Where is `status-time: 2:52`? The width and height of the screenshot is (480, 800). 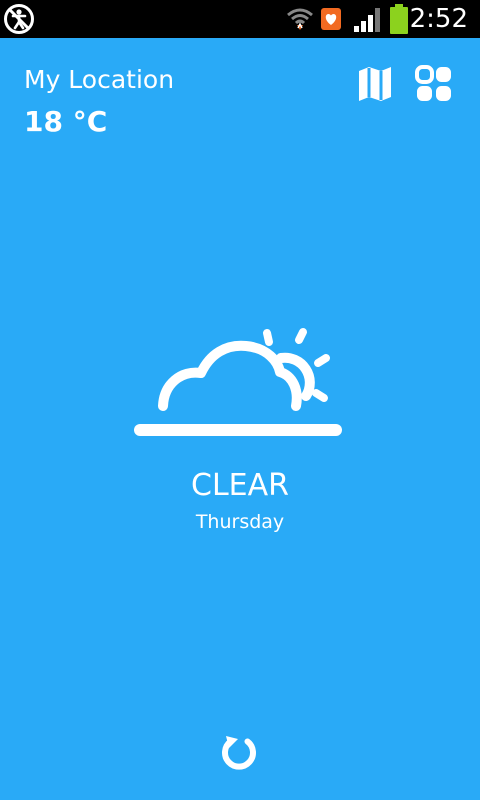 status-time: 2:52 is located at coordinates (438, 19).